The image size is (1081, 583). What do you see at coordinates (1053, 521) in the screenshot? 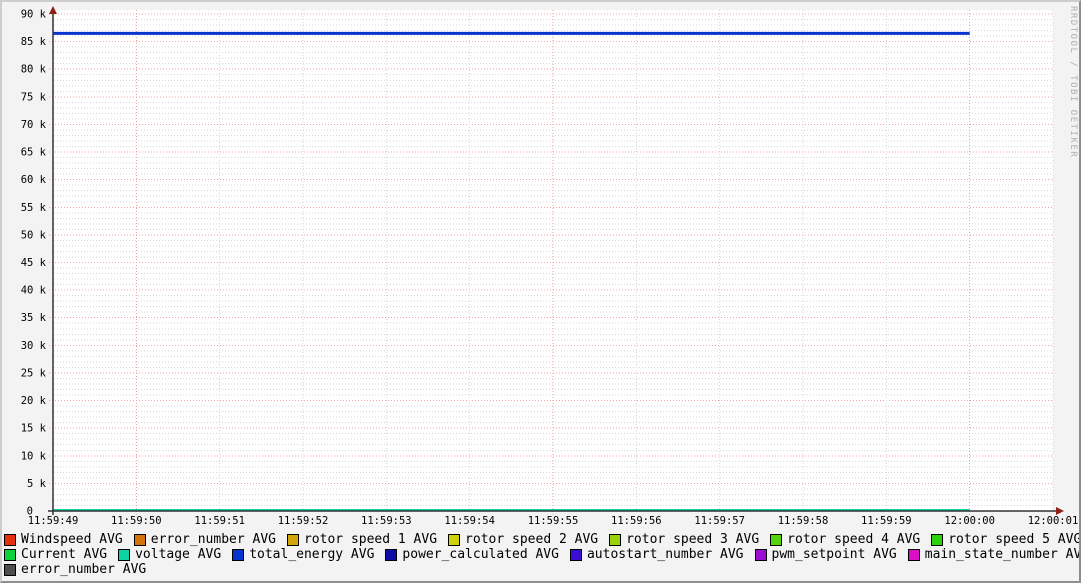
I see `x-axis-label: 12:00:01` at bounding box center [1053, 521].